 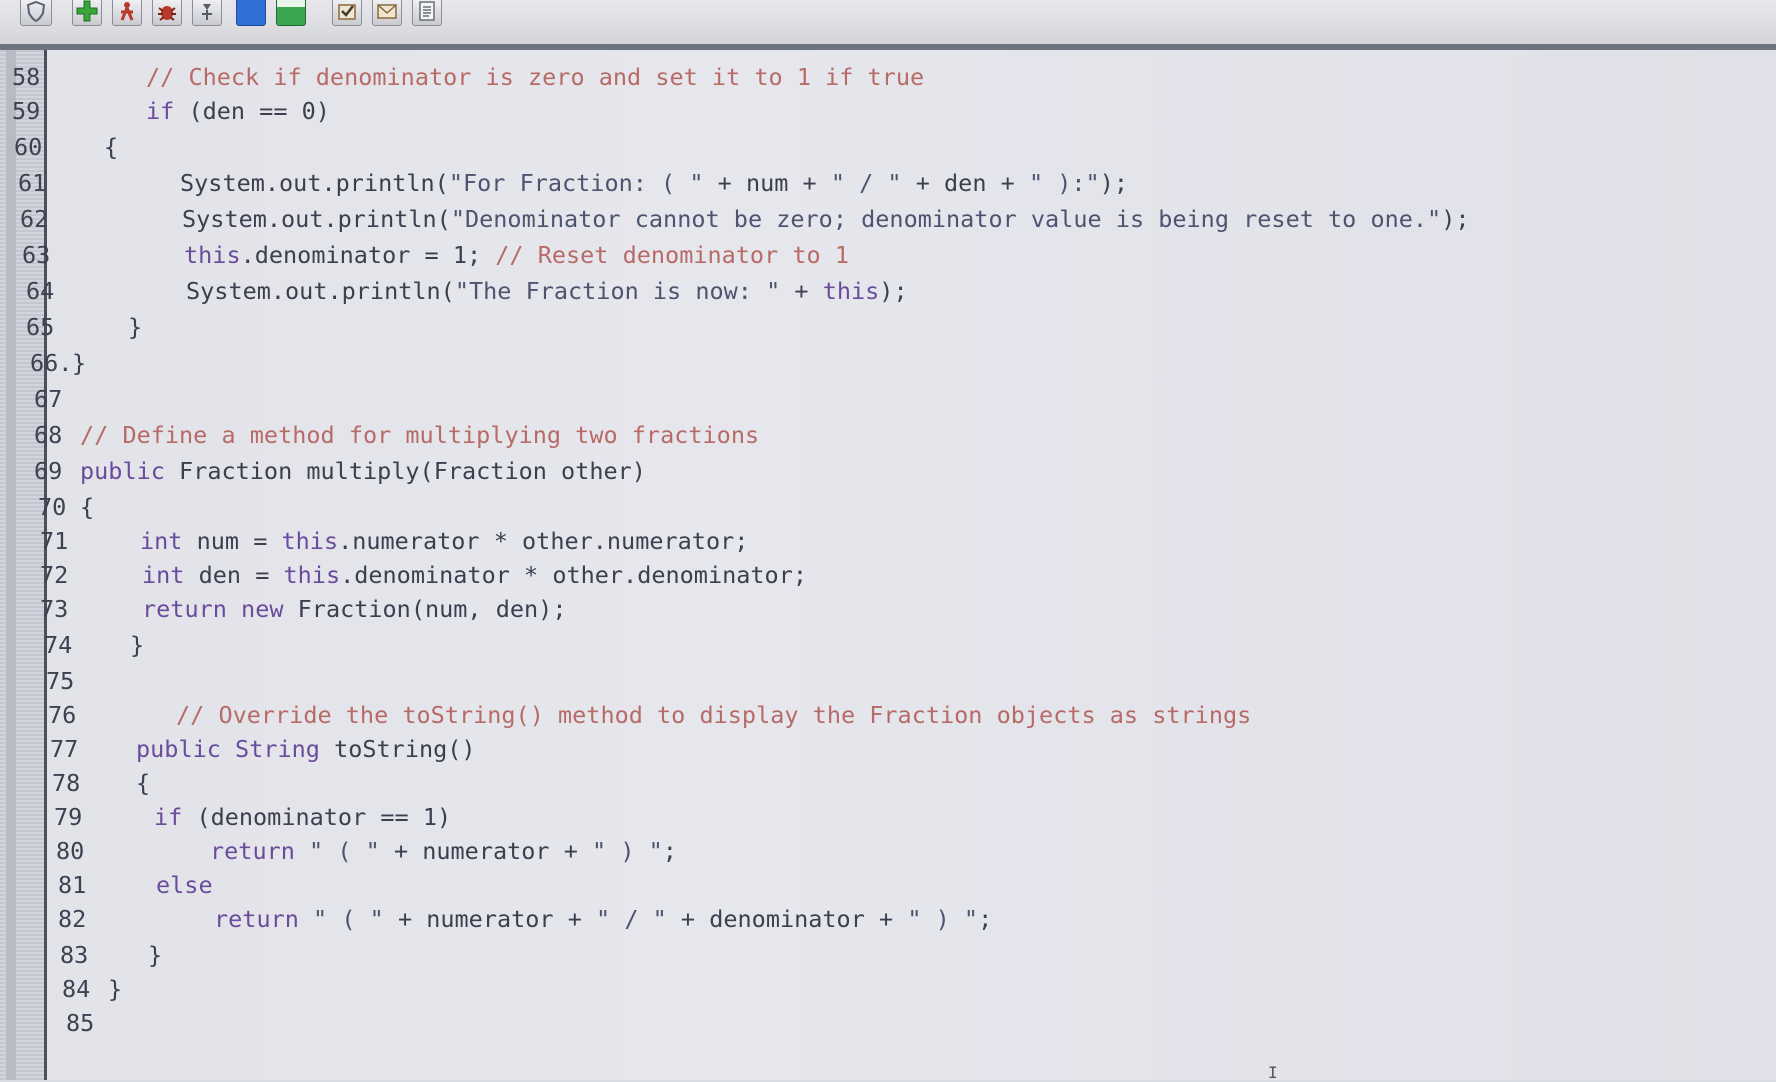 What do you see at coordinates (302, 817) in the screenshot?
I see `code-text: if (denominator == 1)` at bounding box center [302, 817].